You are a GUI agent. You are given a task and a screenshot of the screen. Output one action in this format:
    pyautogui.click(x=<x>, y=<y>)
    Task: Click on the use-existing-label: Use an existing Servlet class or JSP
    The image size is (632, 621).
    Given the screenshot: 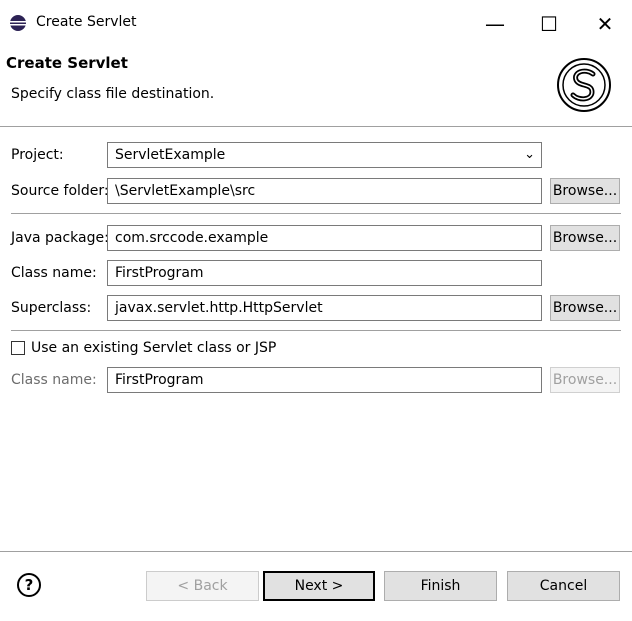 What is the action you would take?
    pyautogui.click(x=153, y=348)
    